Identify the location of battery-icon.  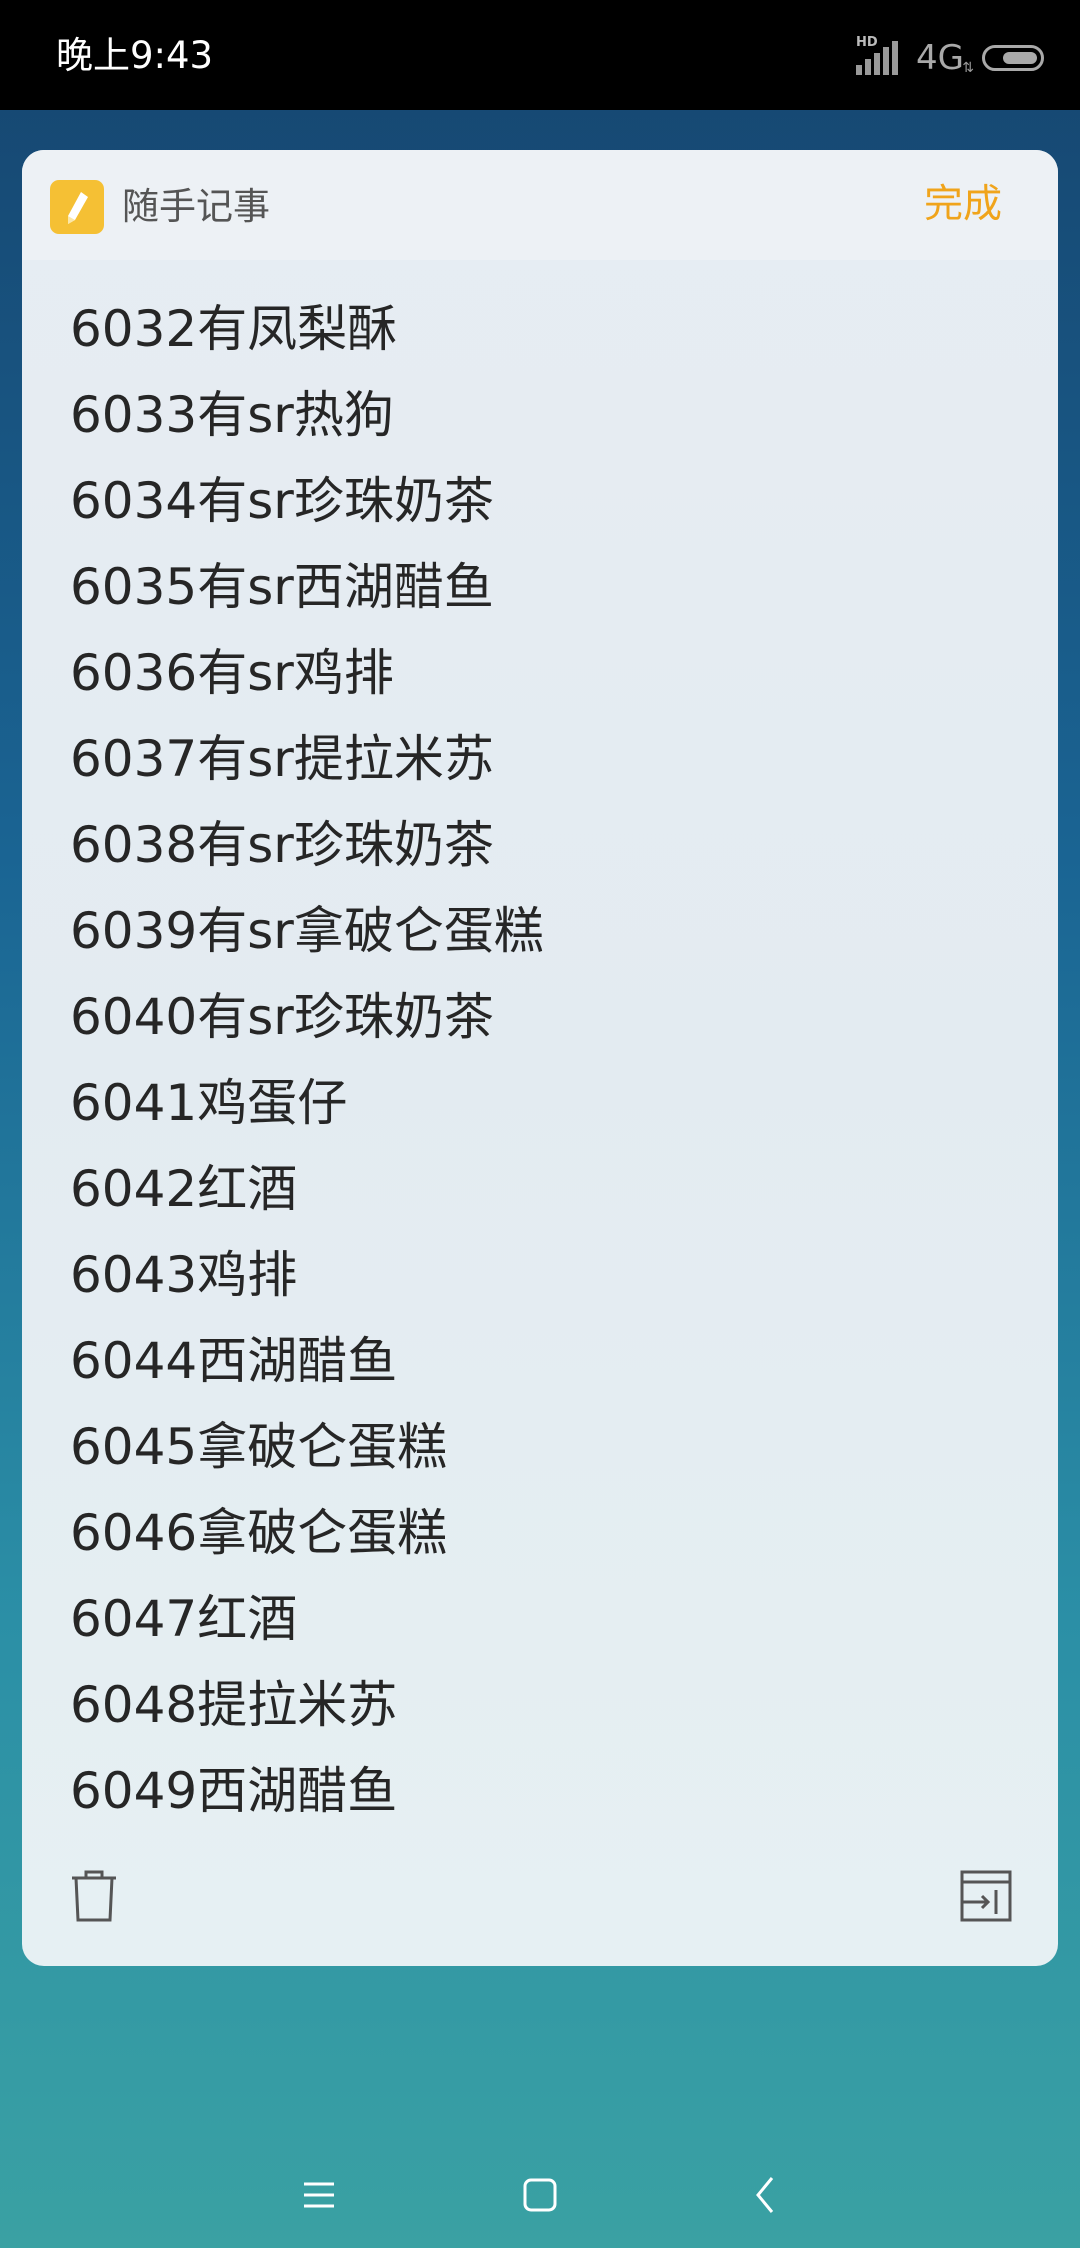
(1013, 58).